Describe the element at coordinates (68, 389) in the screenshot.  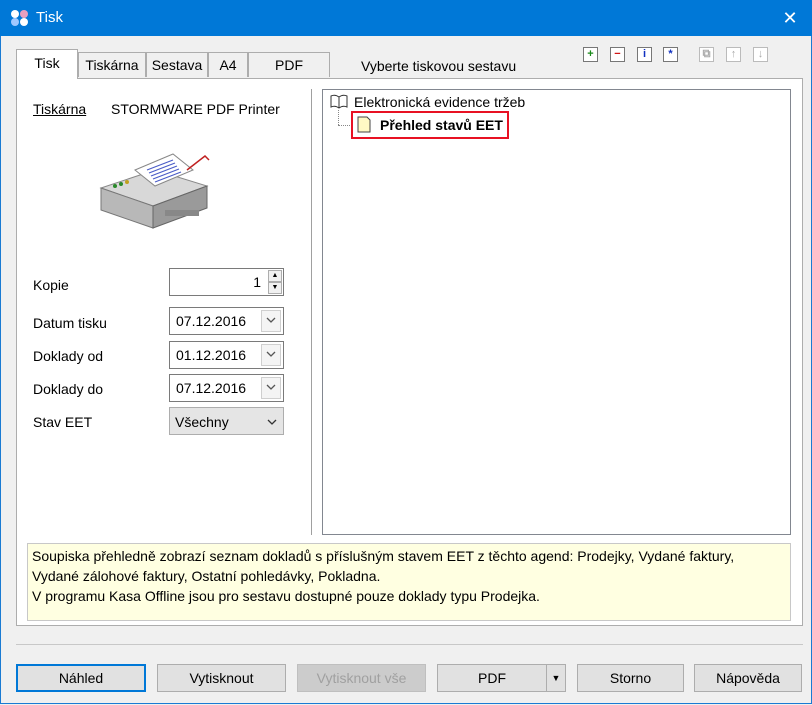
I see `doklady-do-label: Doklady do` at that location.